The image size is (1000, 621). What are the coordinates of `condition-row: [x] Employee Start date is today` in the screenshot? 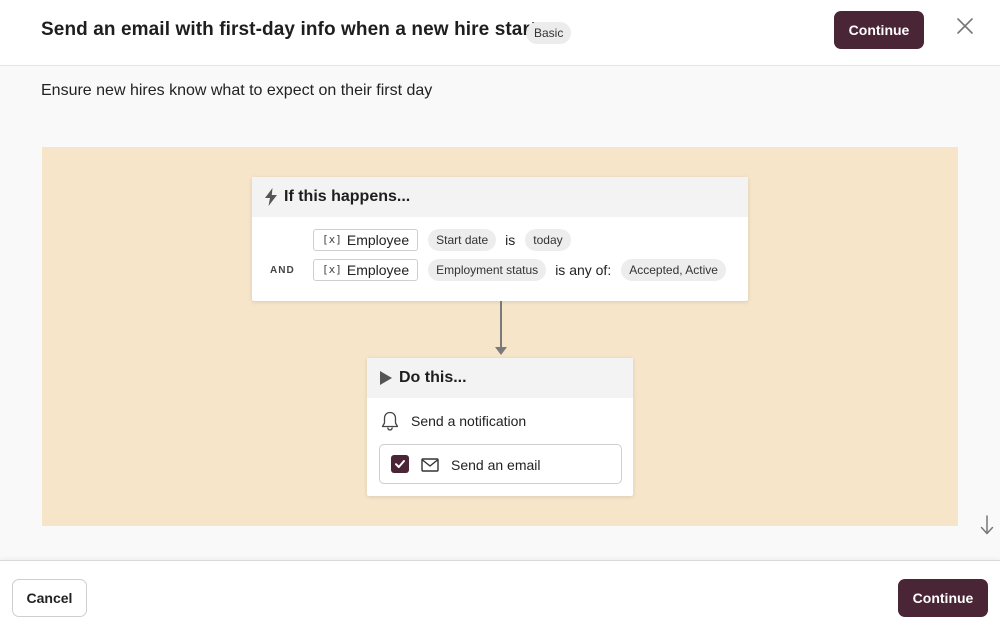 It's located at (442, 240).